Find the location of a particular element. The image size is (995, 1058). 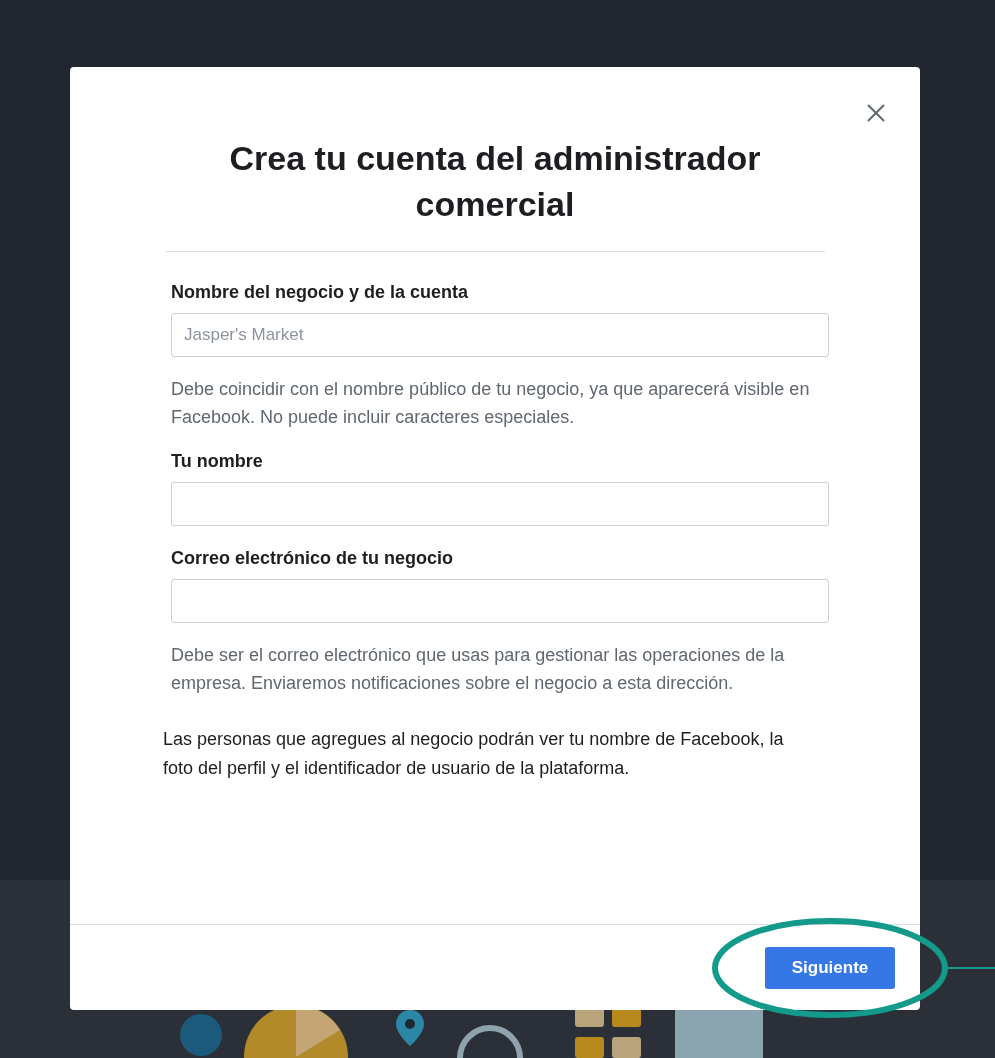

input-field: Jasper's Market is located at coordinates (500, 335).